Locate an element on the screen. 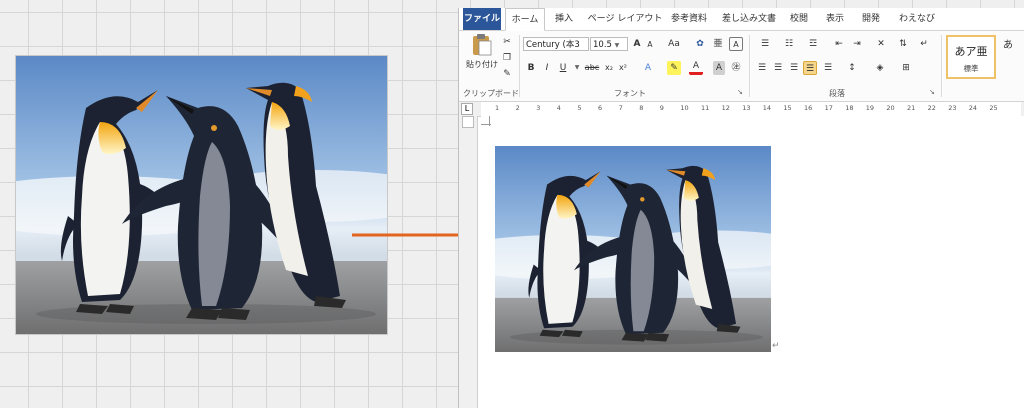 The image size is (1024, 408). font-size-combo: 10.5 ▼ is located at coordinates (609, 44).